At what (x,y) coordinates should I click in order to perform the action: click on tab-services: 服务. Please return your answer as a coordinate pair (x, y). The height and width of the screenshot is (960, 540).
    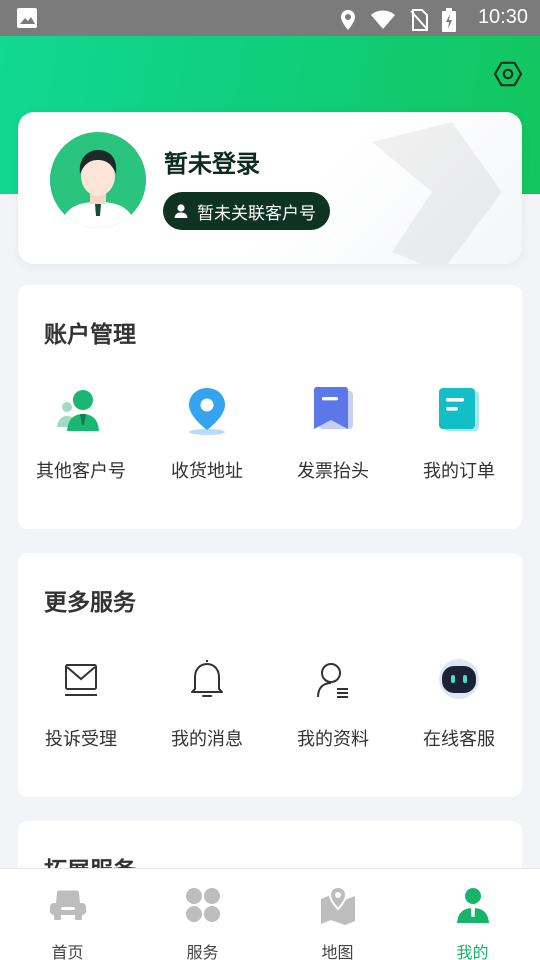
    Looking at the image, I should click on (202, 914).